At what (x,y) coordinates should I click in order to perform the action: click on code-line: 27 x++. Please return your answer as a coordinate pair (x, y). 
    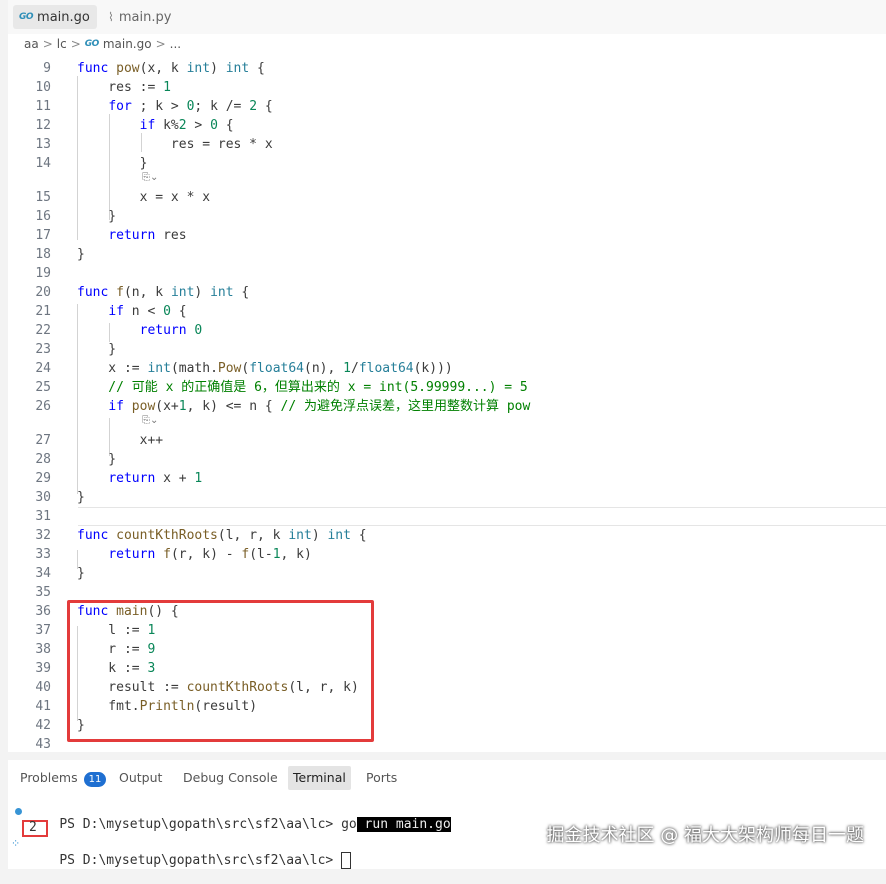
    Looking at the image, I should click on (99, 440).